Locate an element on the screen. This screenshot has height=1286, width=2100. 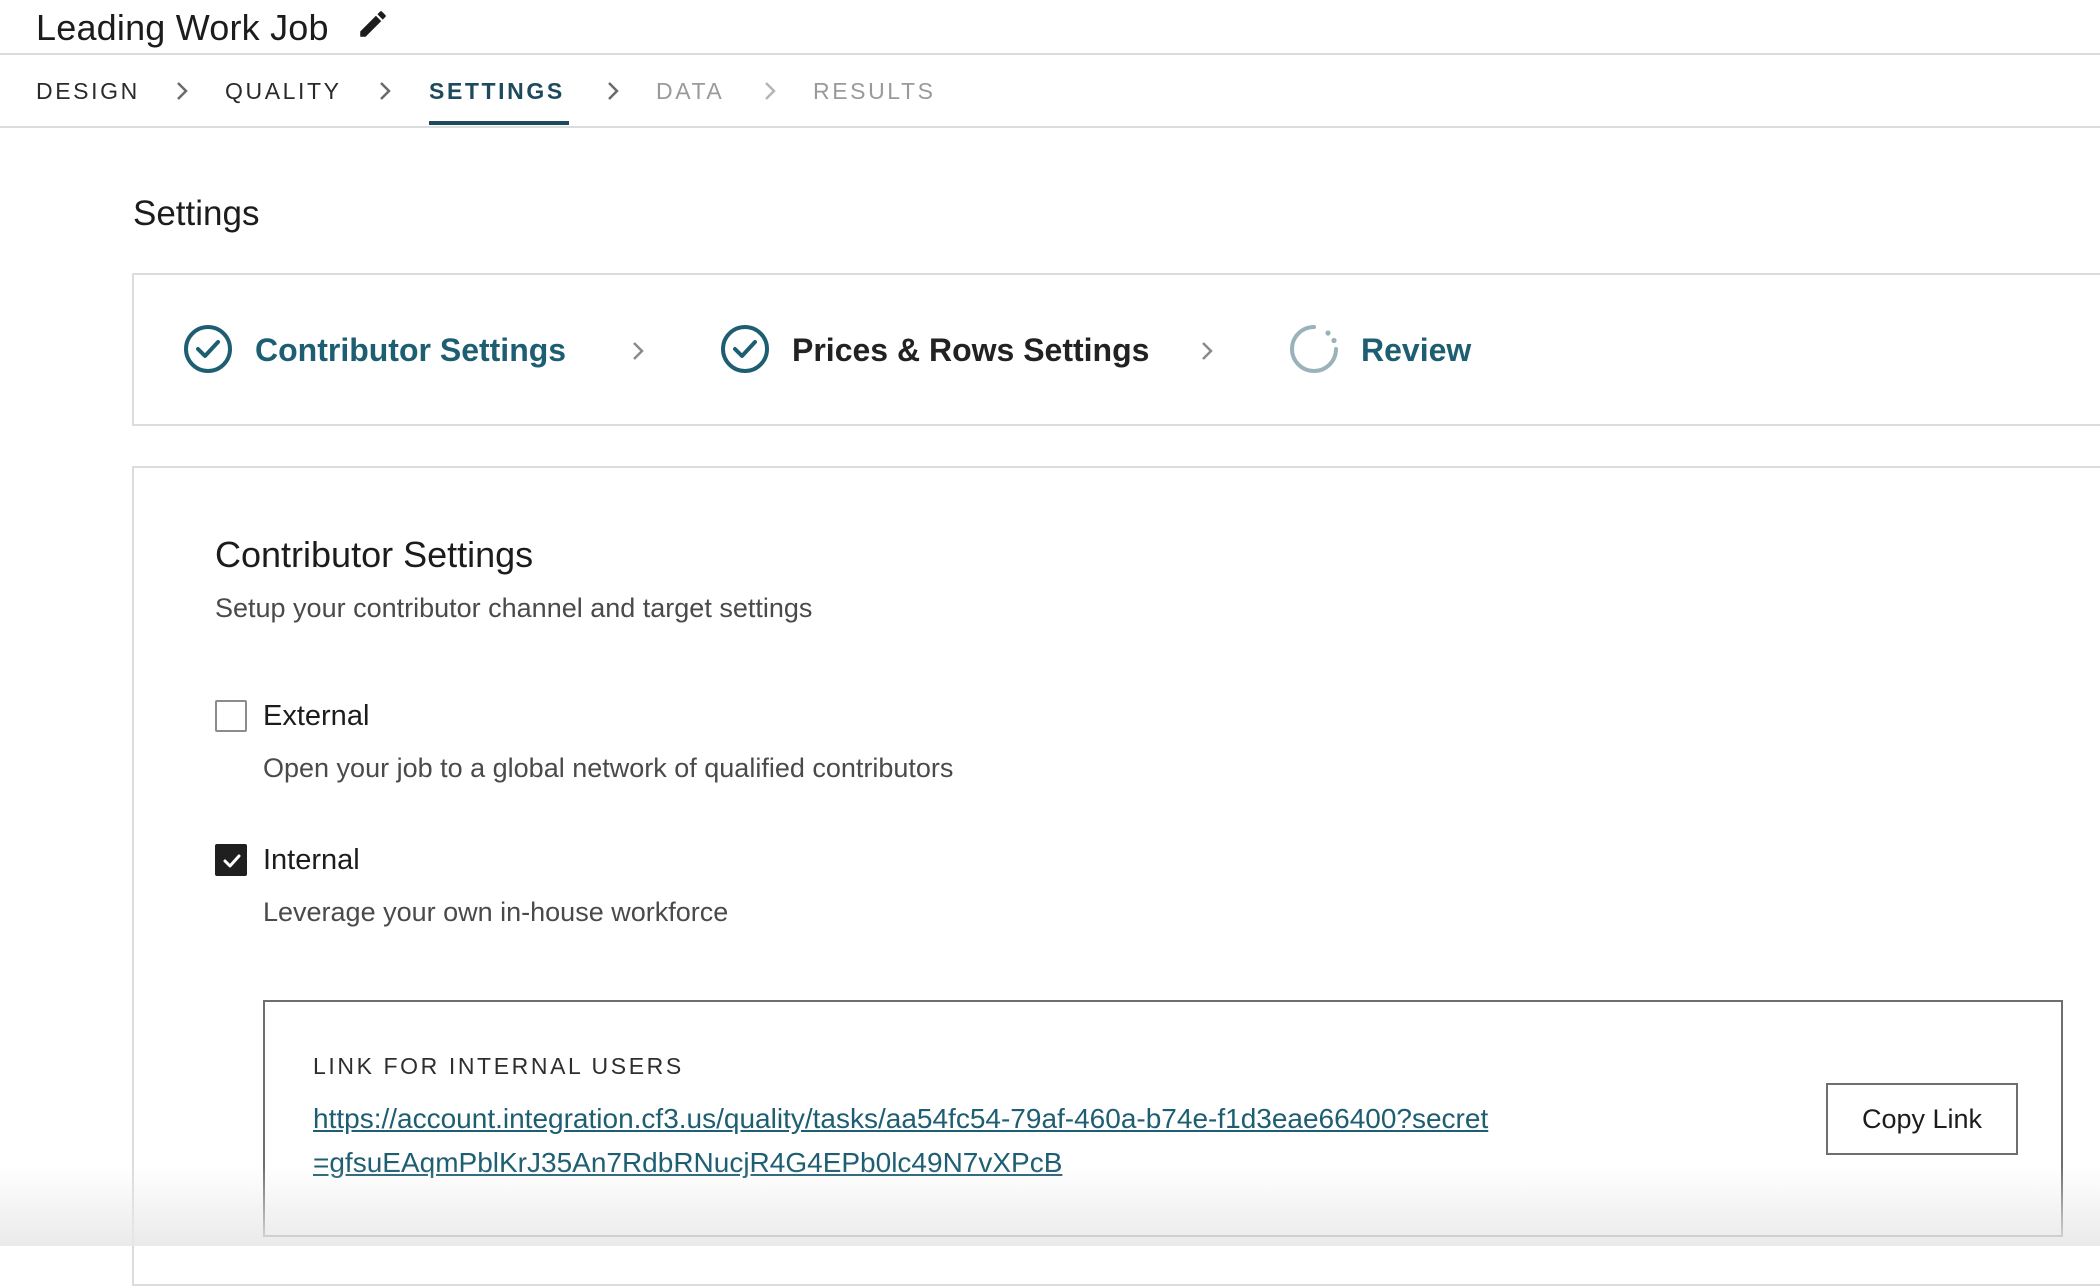
pipeline-nav: DESIGN QUALITY SETTINGS DATA RESULTS is located at coordinates (1050, 91).